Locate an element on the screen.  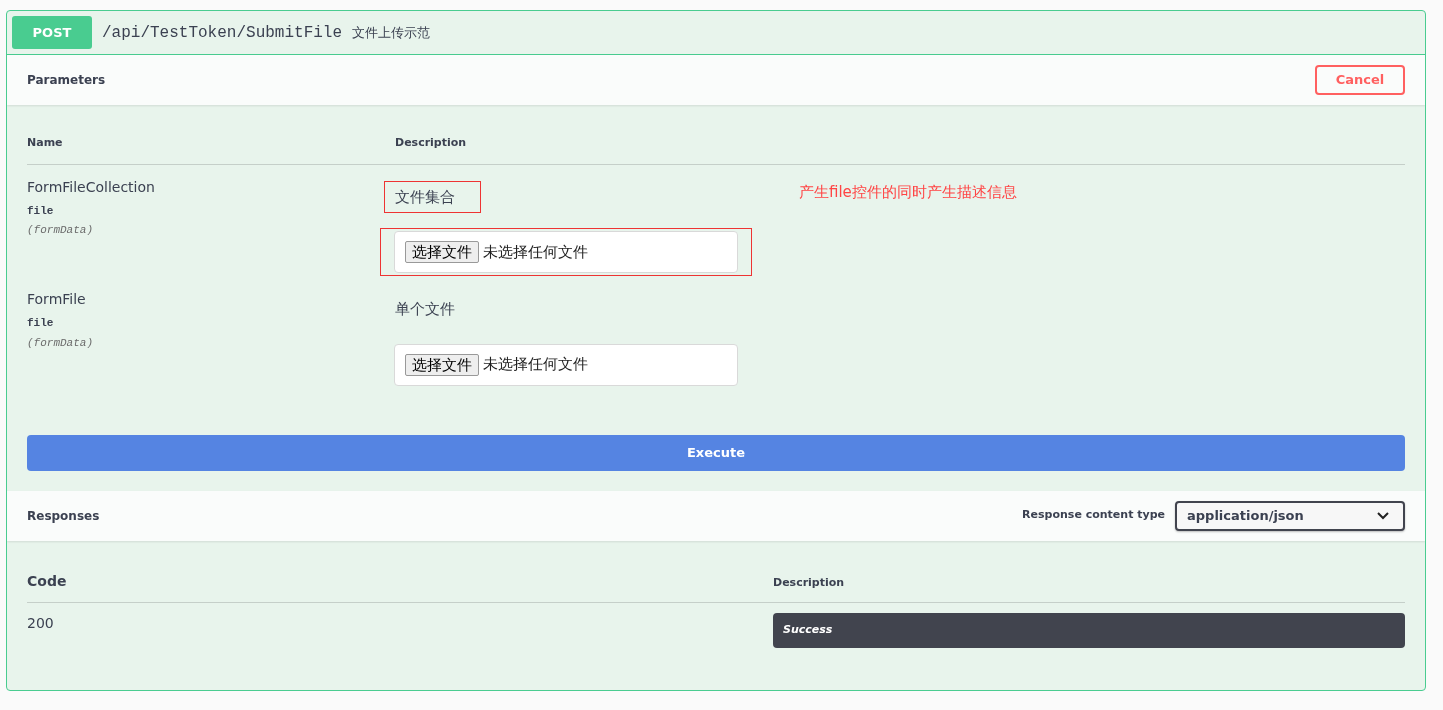
execute-button: Execute is located at coordinates (716, 452).